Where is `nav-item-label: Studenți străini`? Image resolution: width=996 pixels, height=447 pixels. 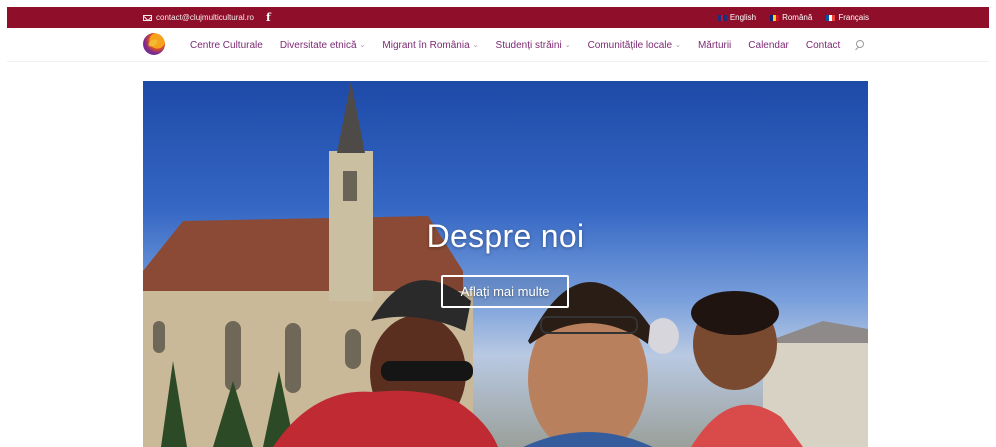
nav-item-label: Studenți străini is located at coordinates (529, 45).